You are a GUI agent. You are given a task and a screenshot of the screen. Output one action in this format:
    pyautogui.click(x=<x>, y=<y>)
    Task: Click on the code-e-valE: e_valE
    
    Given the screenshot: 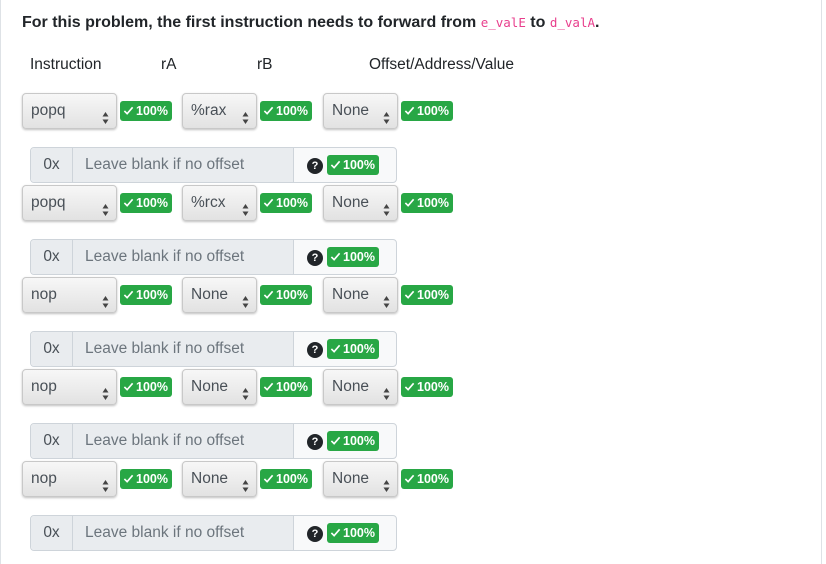 What is the action you would take?
    pyautogui.click(x=503, y=22)
    